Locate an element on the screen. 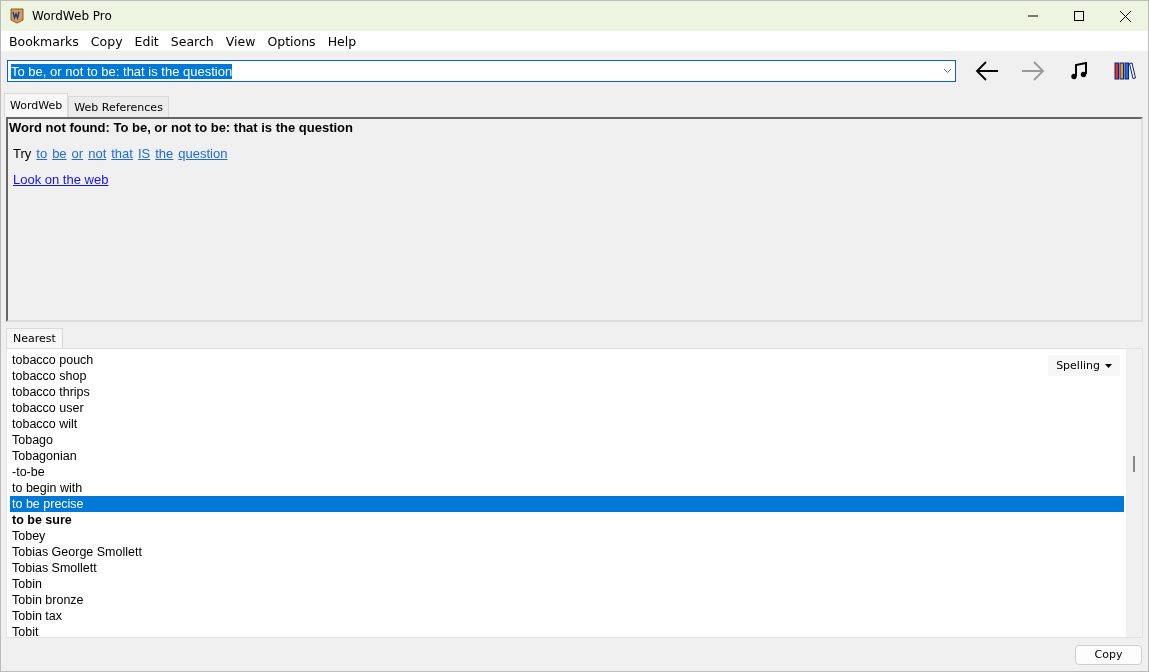 This screenshot has height=672, width=1149. list-item: tobacco wilt is located at coordinates (44, 424).